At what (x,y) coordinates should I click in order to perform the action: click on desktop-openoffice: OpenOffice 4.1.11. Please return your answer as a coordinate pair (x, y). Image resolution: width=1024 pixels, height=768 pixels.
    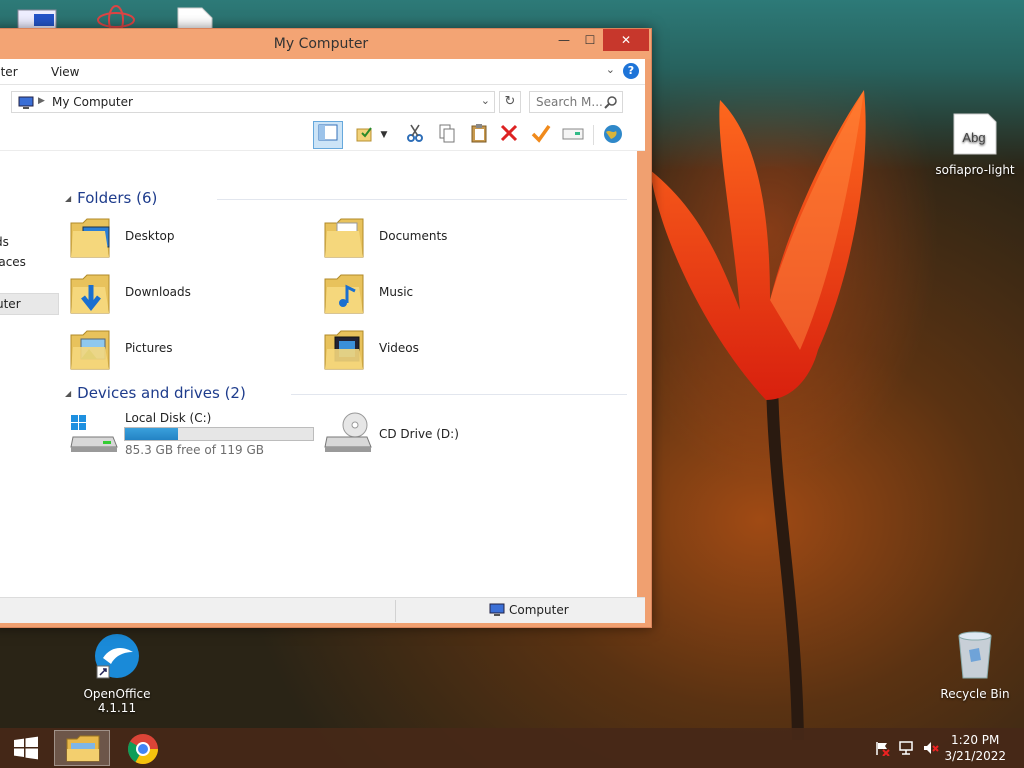
    Looking at the image, I should click on (117, 673).